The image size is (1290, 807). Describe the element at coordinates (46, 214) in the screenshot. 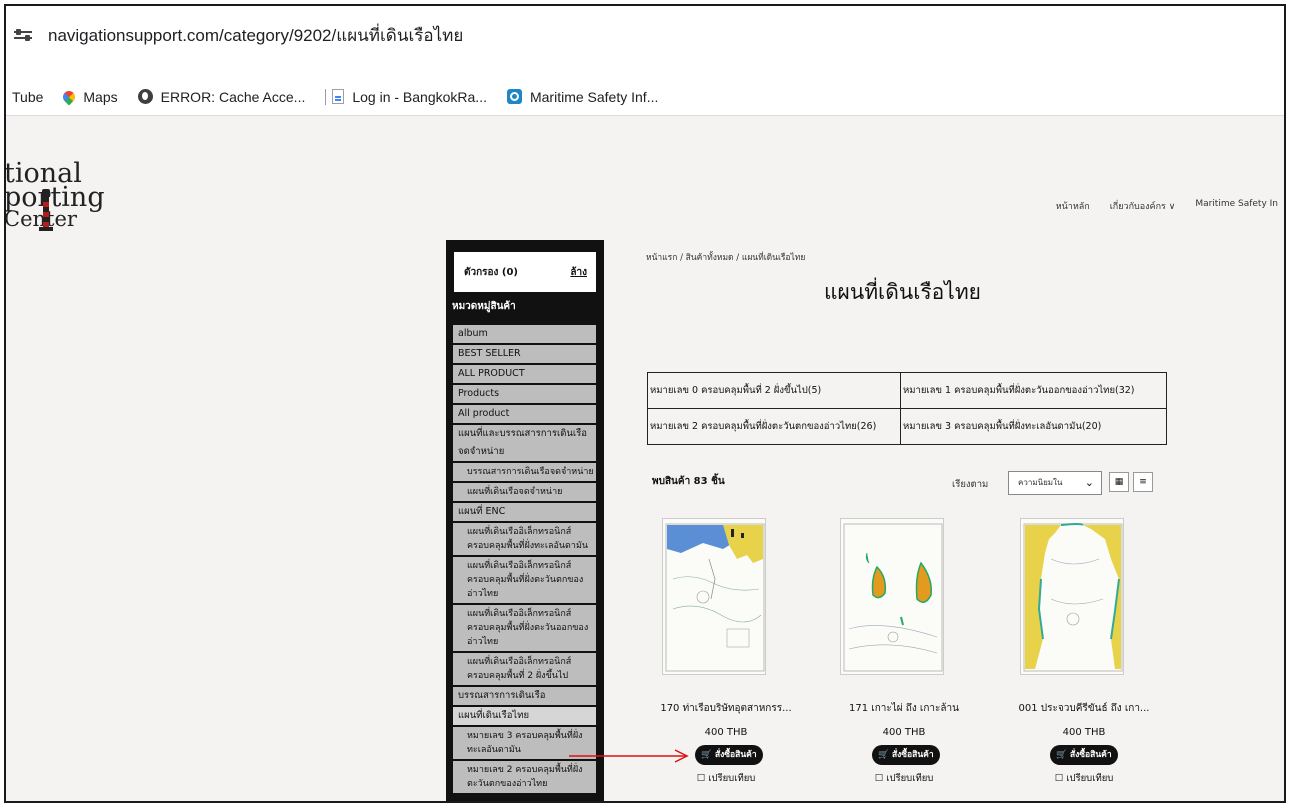

I see `lighthouse-icon` at that location.